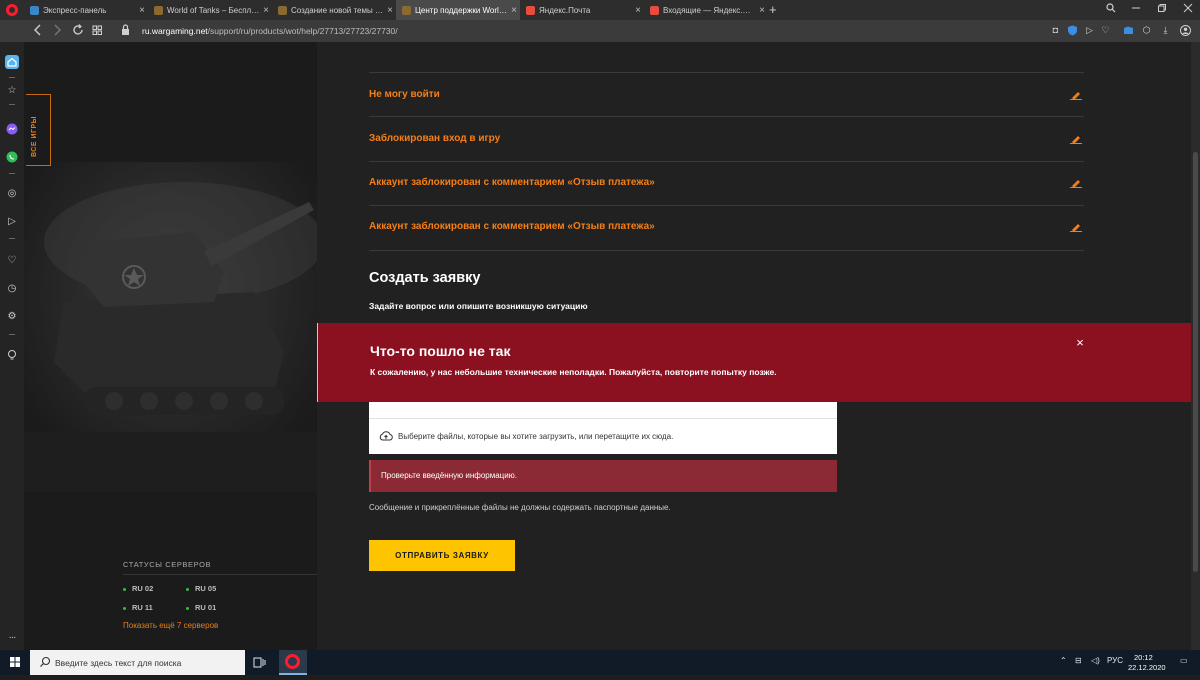 This screenshot has width=1200, height=680. Describe the element at coordinates (1078, 660) in the screenshot. I see `network-icon: ⊟` at that location.